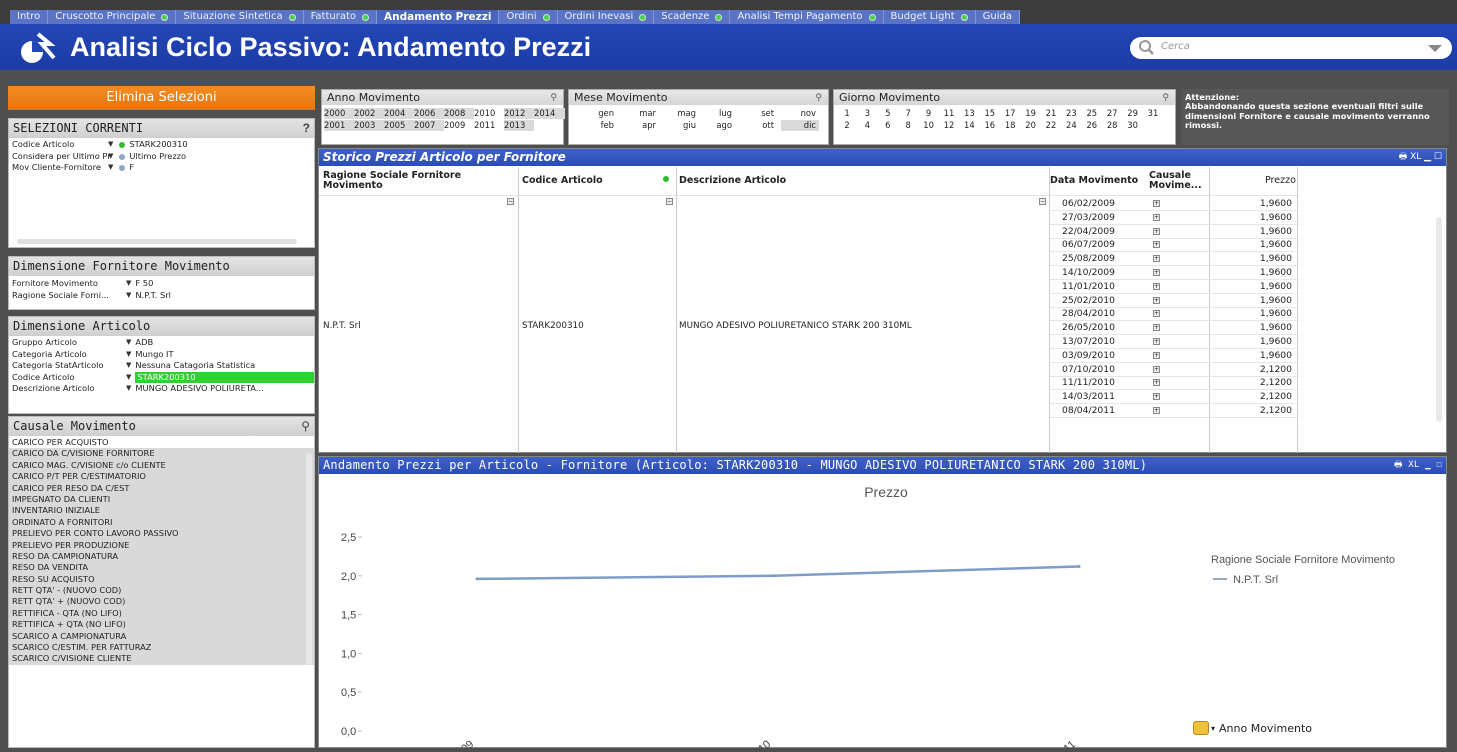 The width and height of the screenshot is (1457, 752). I want to click on giorno-value-cell: 8, so click(908, 125).